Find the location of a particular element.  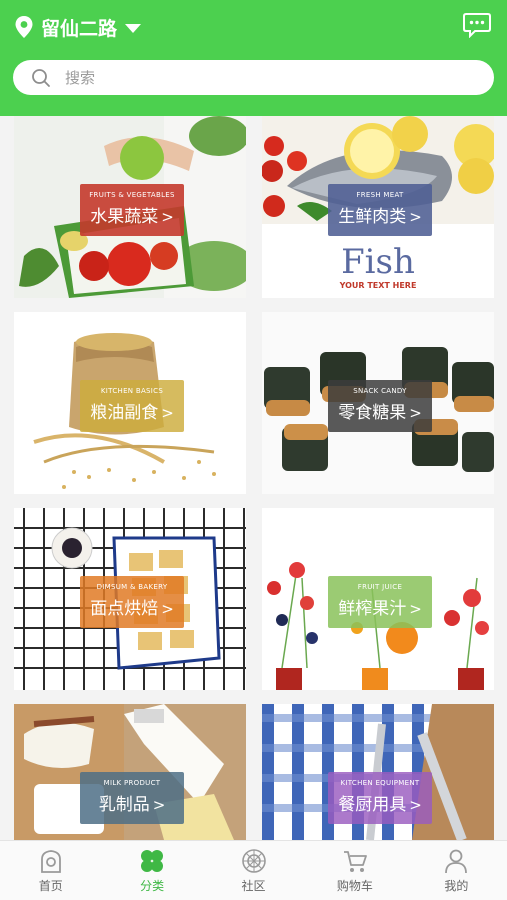

message-icon is located at coordinates (477, 25).